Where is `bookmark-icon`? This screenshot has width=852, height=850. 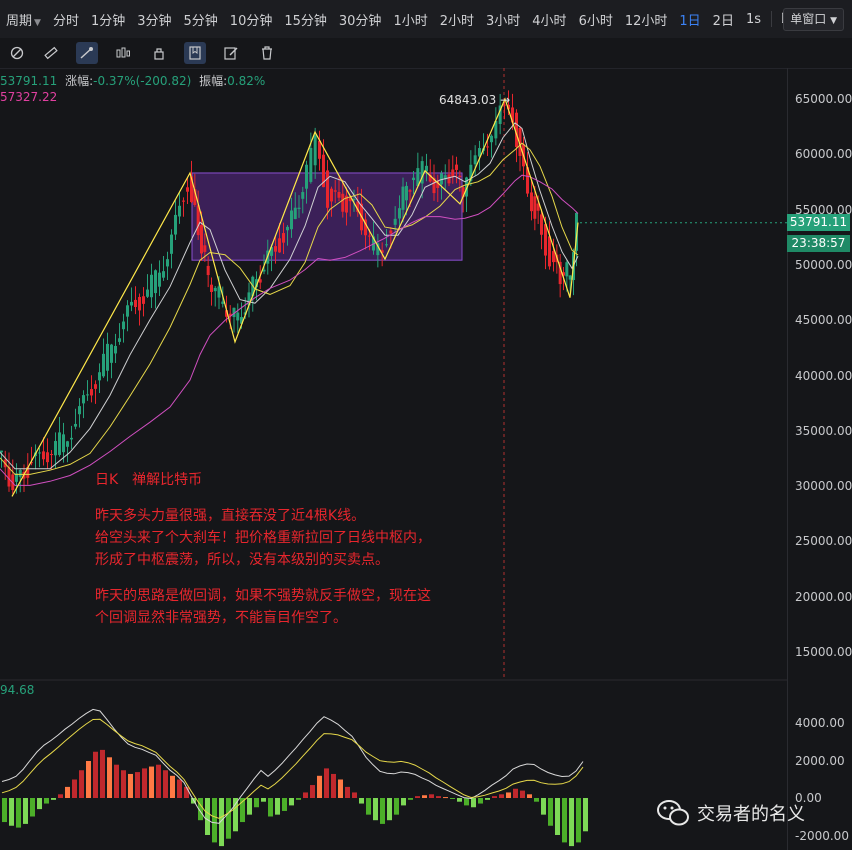 bookmark-icon is located at coordinates (195, 53).